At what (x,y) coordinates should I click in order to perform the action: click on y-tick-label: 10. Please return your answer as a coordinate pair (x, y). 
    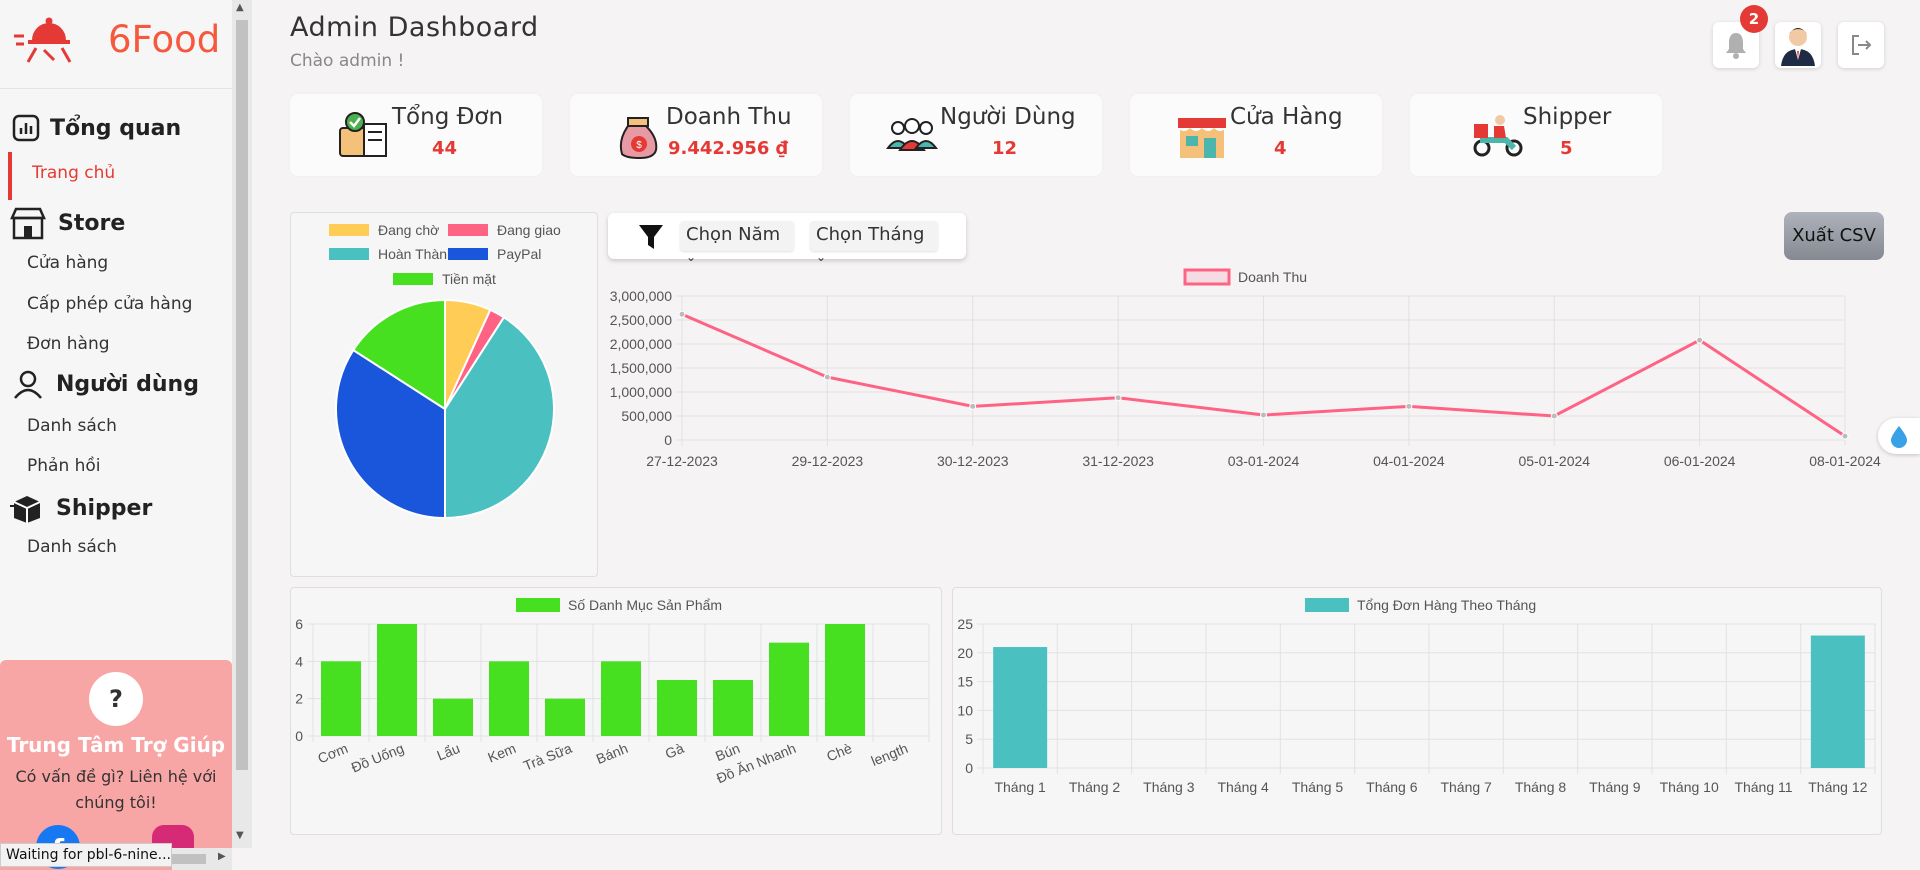
    Looking at the image, I should click on (965, 710).